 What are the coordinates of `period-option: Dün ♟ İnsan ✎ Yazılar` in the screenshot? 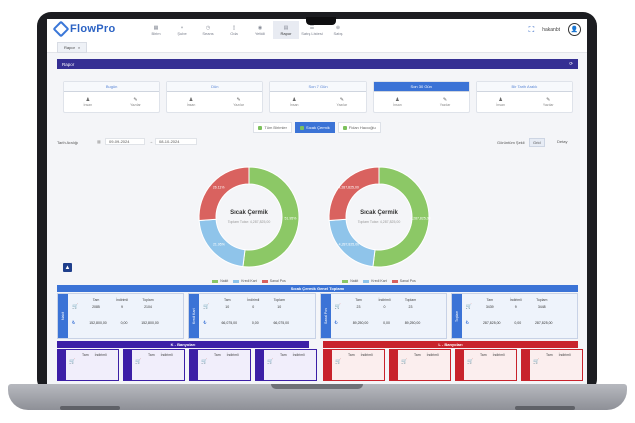 It's located at (215, 97).